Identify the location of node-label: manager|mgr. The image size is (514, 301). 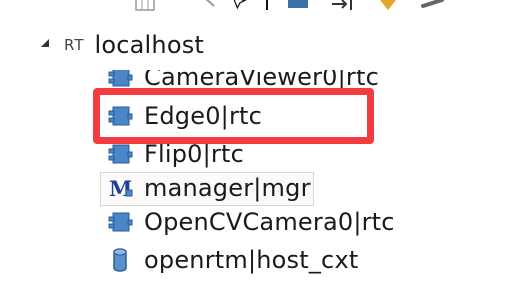
(227, 188).